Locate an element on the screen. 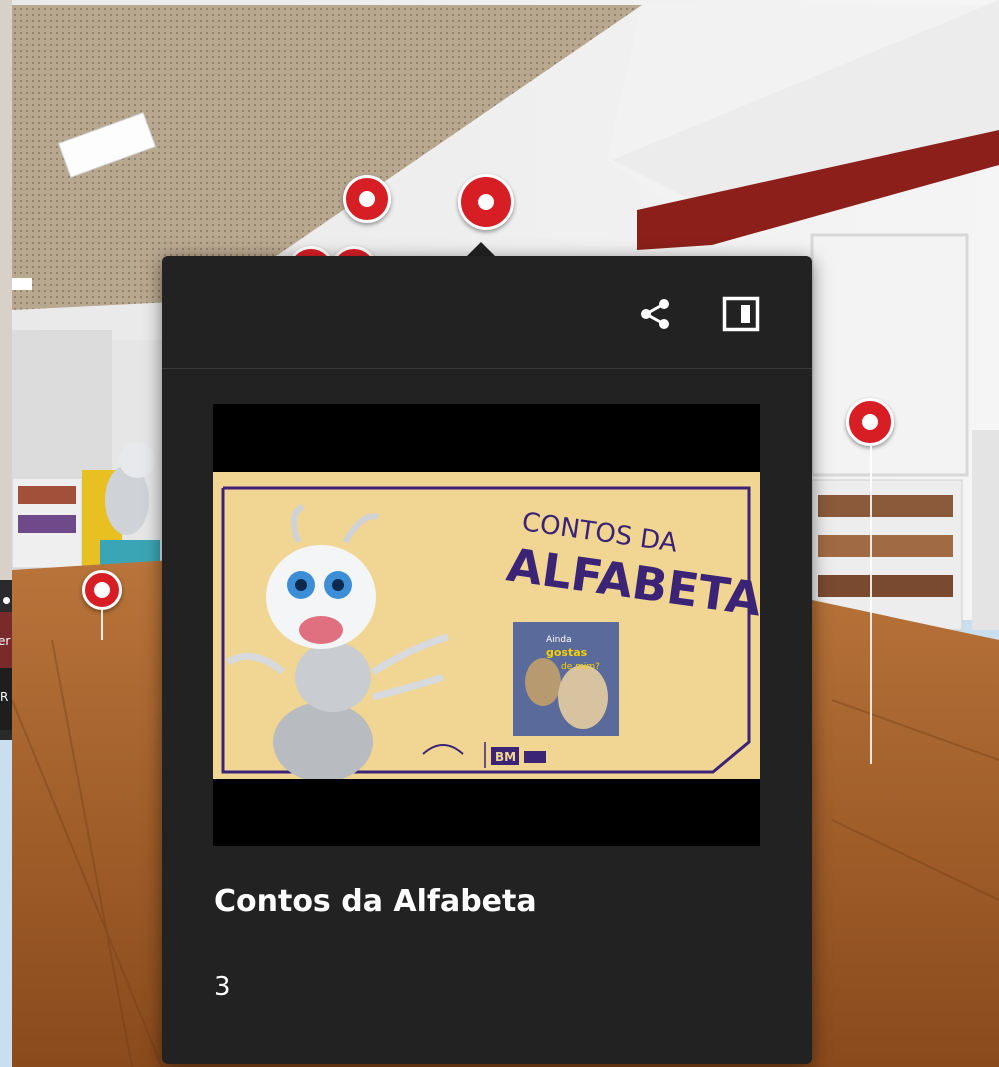  book-cover: Ainda gostas de mim? is located at coordinates (566, 679).